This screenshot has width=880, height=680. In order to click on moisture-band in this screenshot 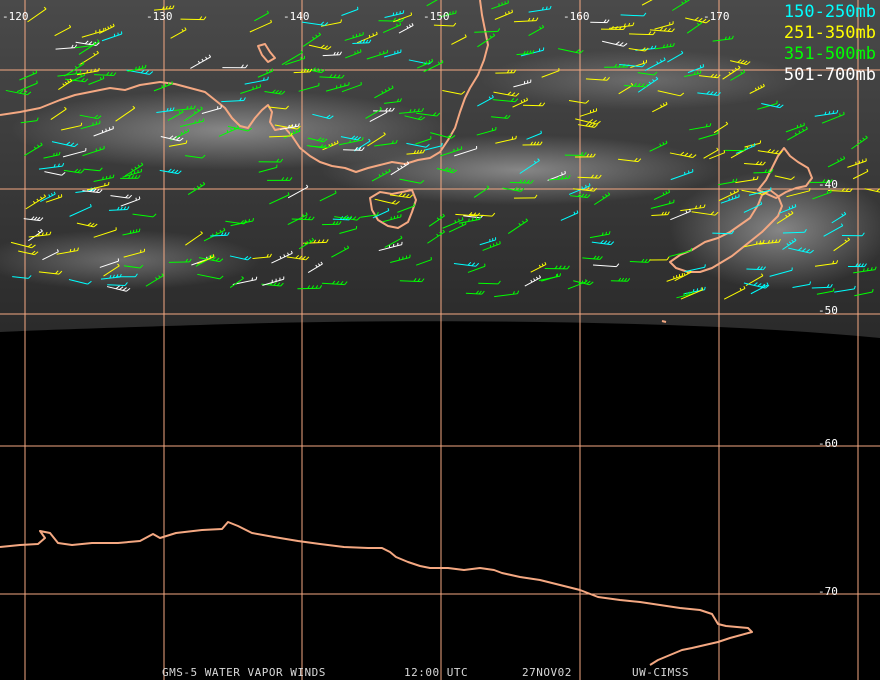, I will do `click(640, 80)`.